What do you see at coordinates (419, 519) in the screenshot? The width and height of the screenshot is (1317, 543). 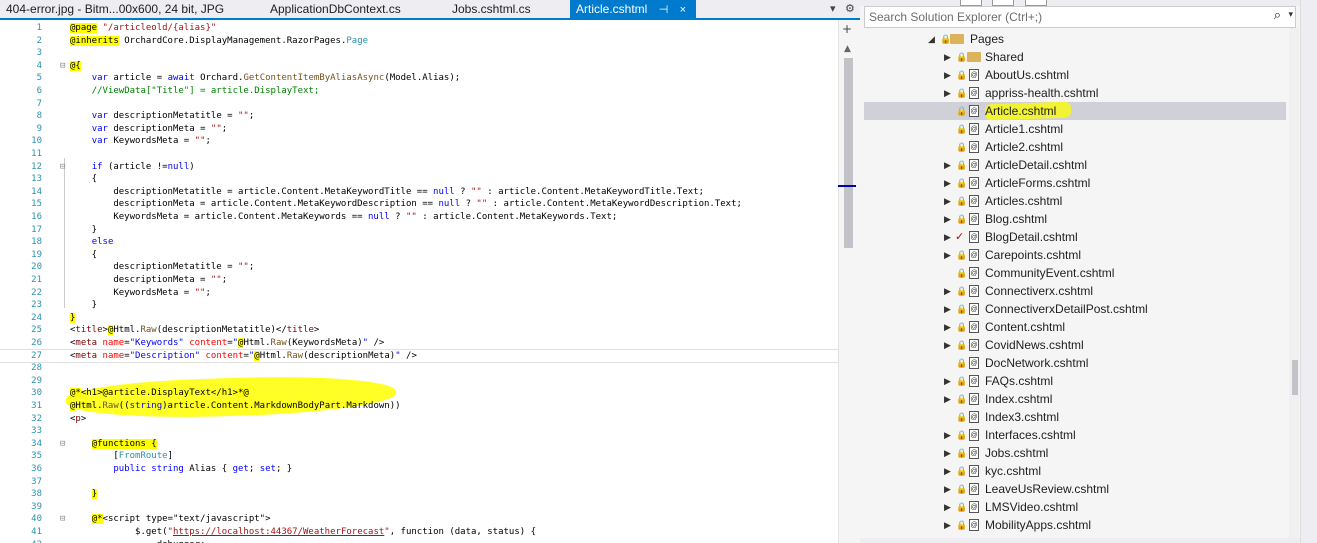 I see `code-line: 40 ⊟ @*<script type="text/javascript">` at bounding box center [419, 519].